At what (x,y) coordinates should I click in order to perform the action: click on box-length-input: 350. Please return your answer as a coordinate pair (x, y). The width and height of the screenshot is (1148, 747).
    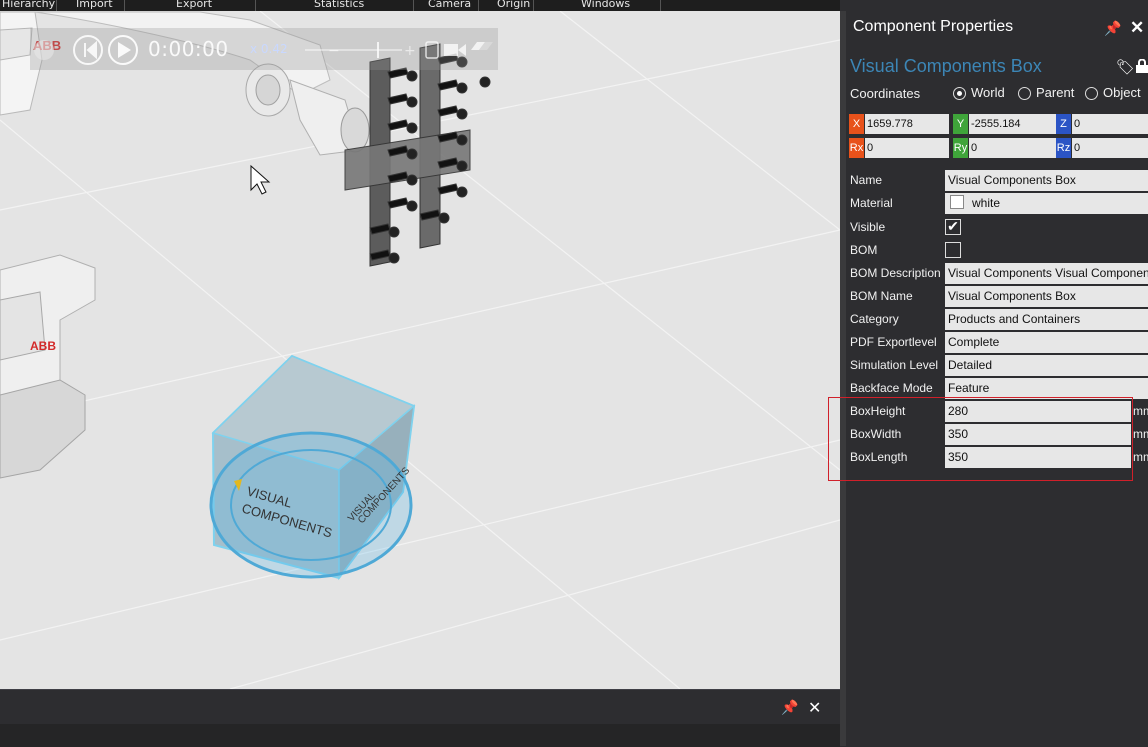
    Looking at the image, I should click on (1038, 457).